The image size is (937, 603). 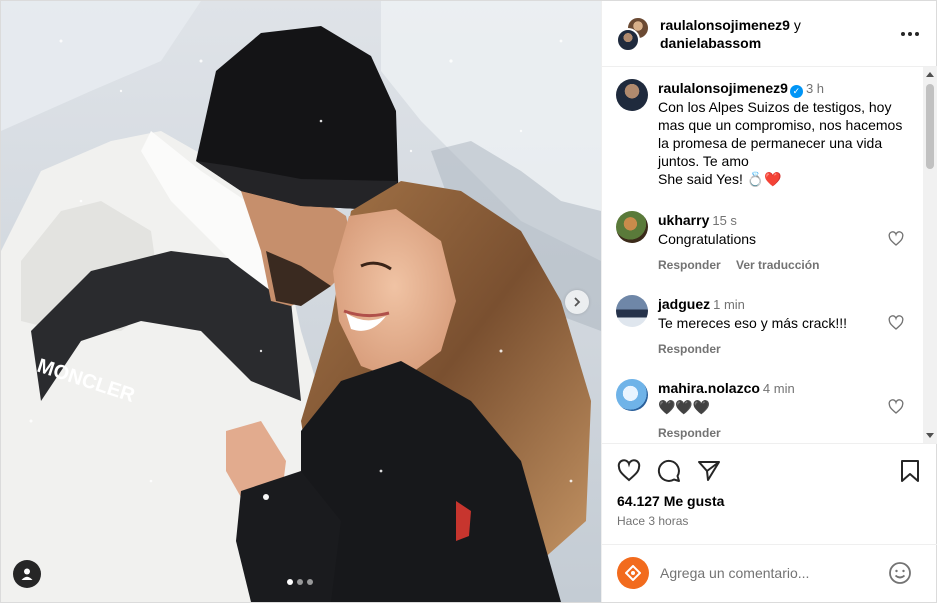 I want to click on likes-count: 64.127 Me gusta, so click(x=670, y=501).